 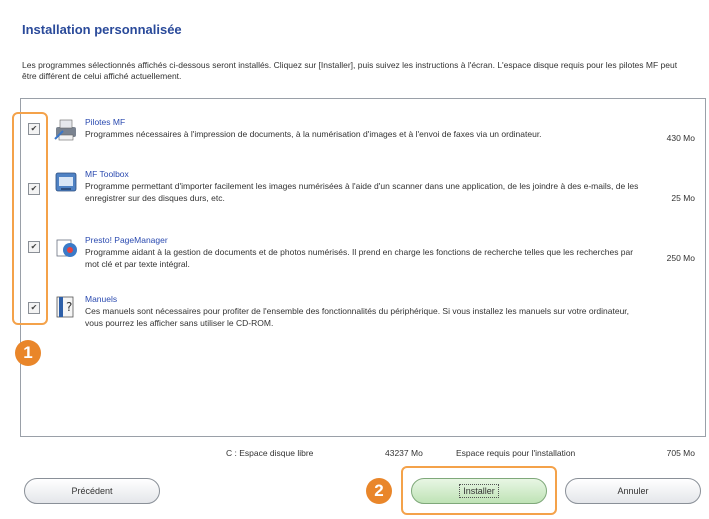 I want to click on required-space-label: Espace requis pour l'installation, so click(x=516, y=453).